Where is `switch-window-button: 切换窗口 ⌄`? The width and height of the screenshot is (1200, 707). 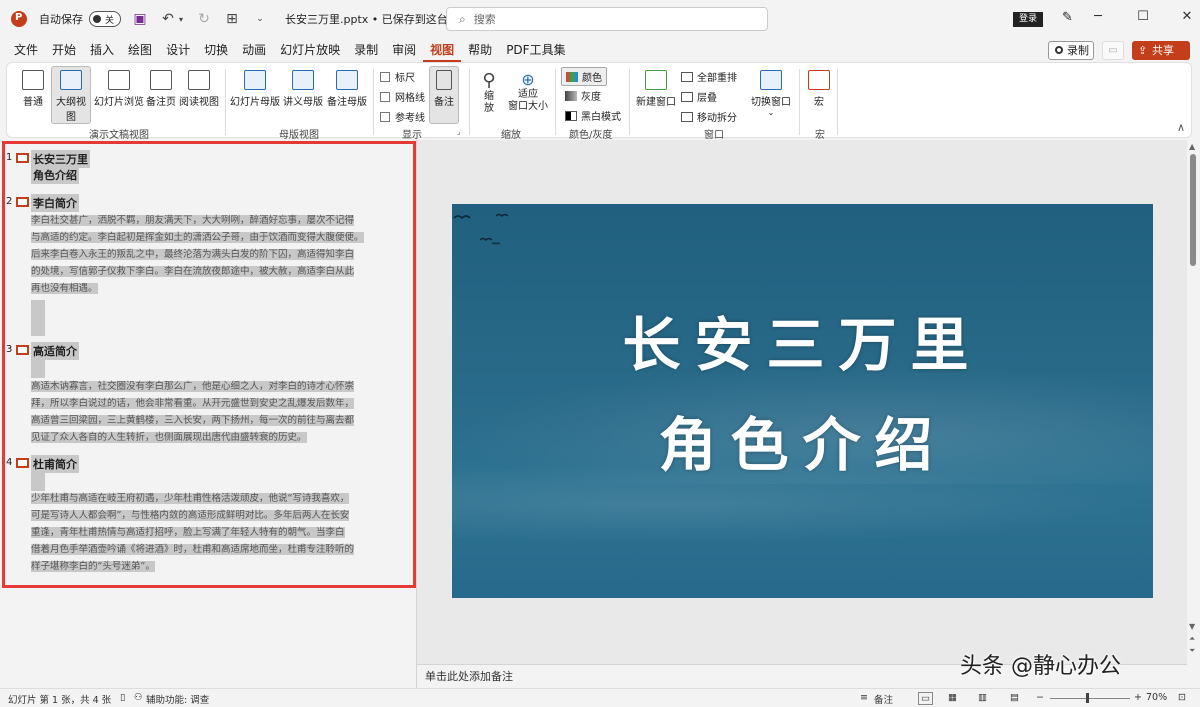
switch-window-button: 切换窗口 ⌄ is located at coordinates (771, 95).